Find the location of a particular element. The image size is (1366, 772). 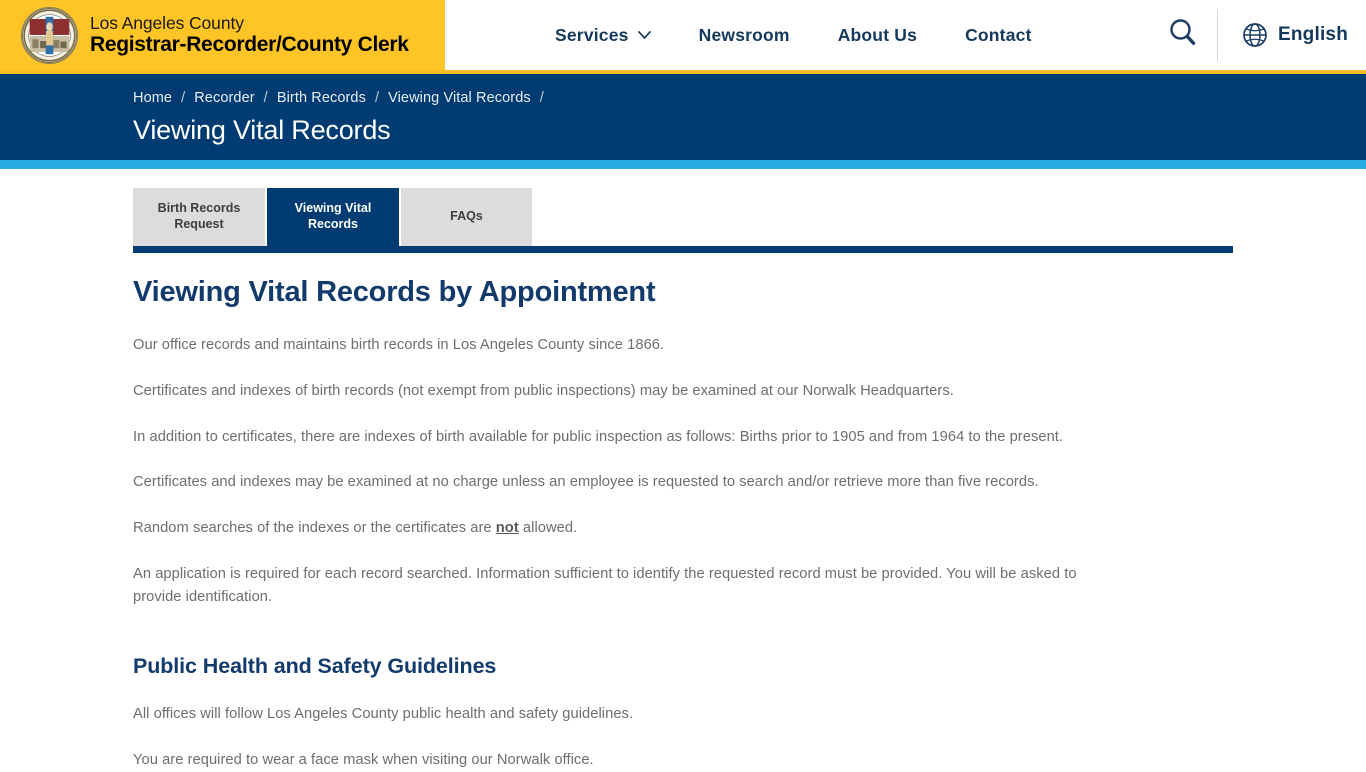

nav-item-about-us-label: About Us is located at coordinates (877, 34).